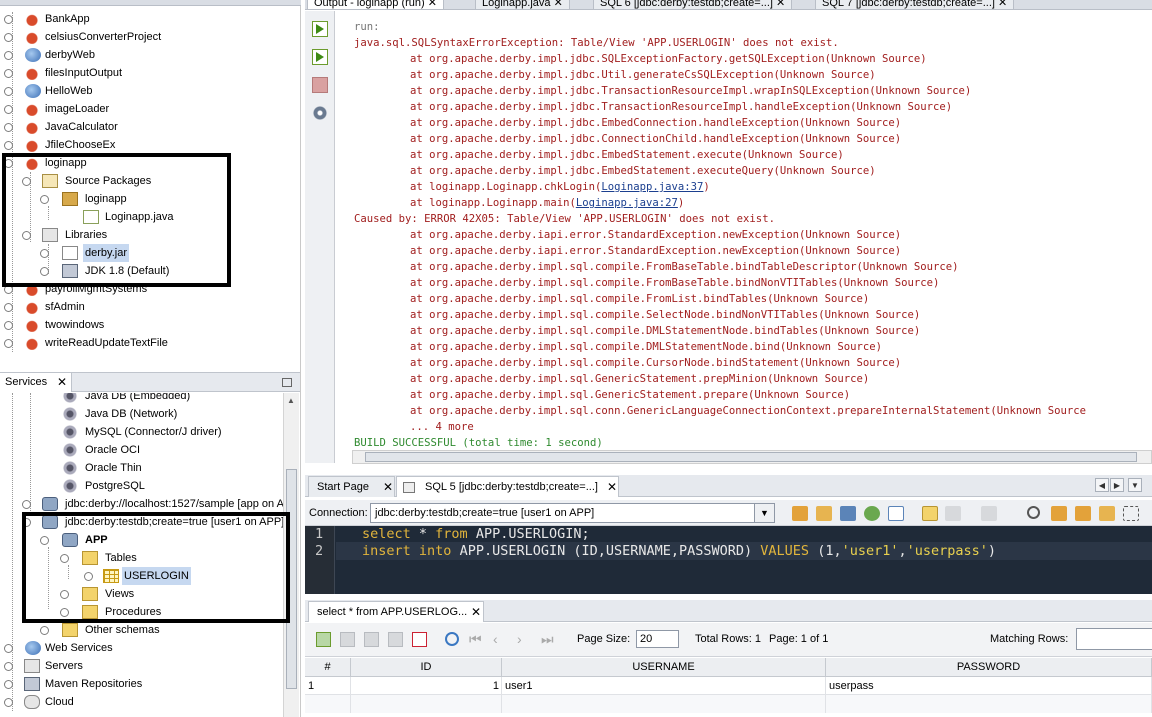 The width and height of the screenshot is (1152, 717). Describe the element at coordinates (872, 513) in the screenshot. I see `history-icon` at that location.